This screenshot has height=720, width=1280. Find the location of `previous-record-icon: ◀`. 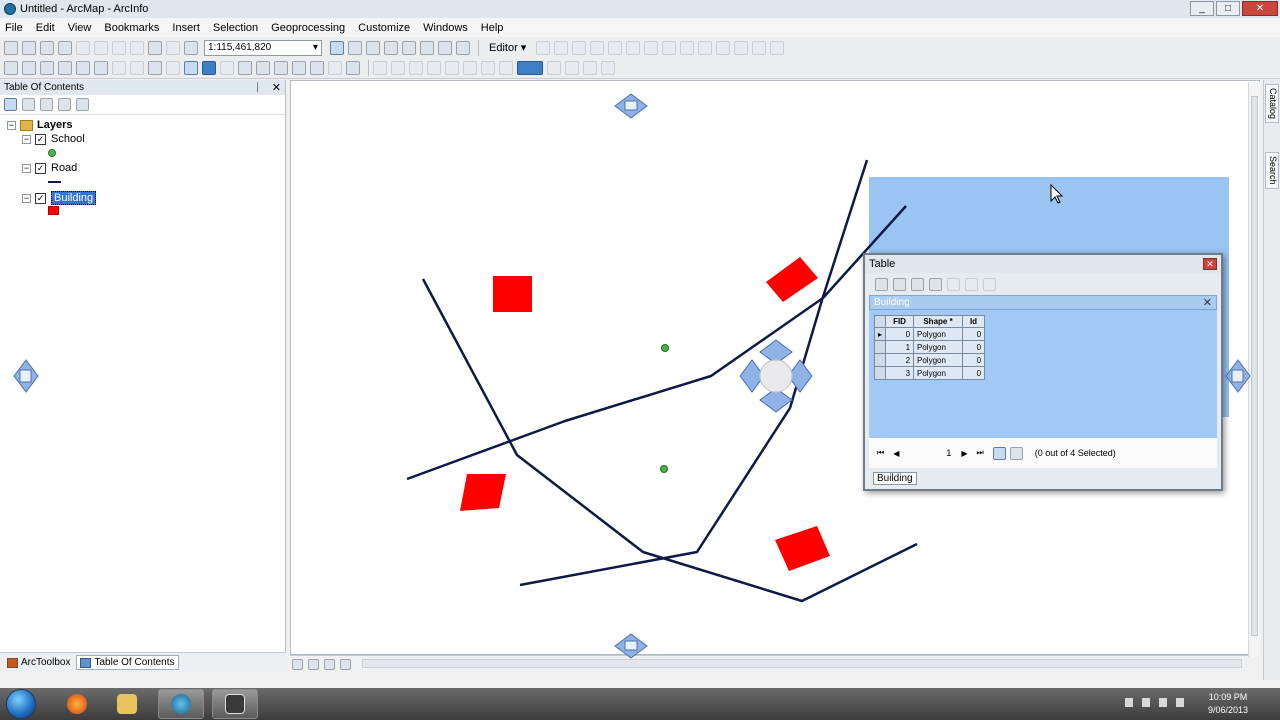

previous-record-icon: ◀ is located at coordinates (896, 453).